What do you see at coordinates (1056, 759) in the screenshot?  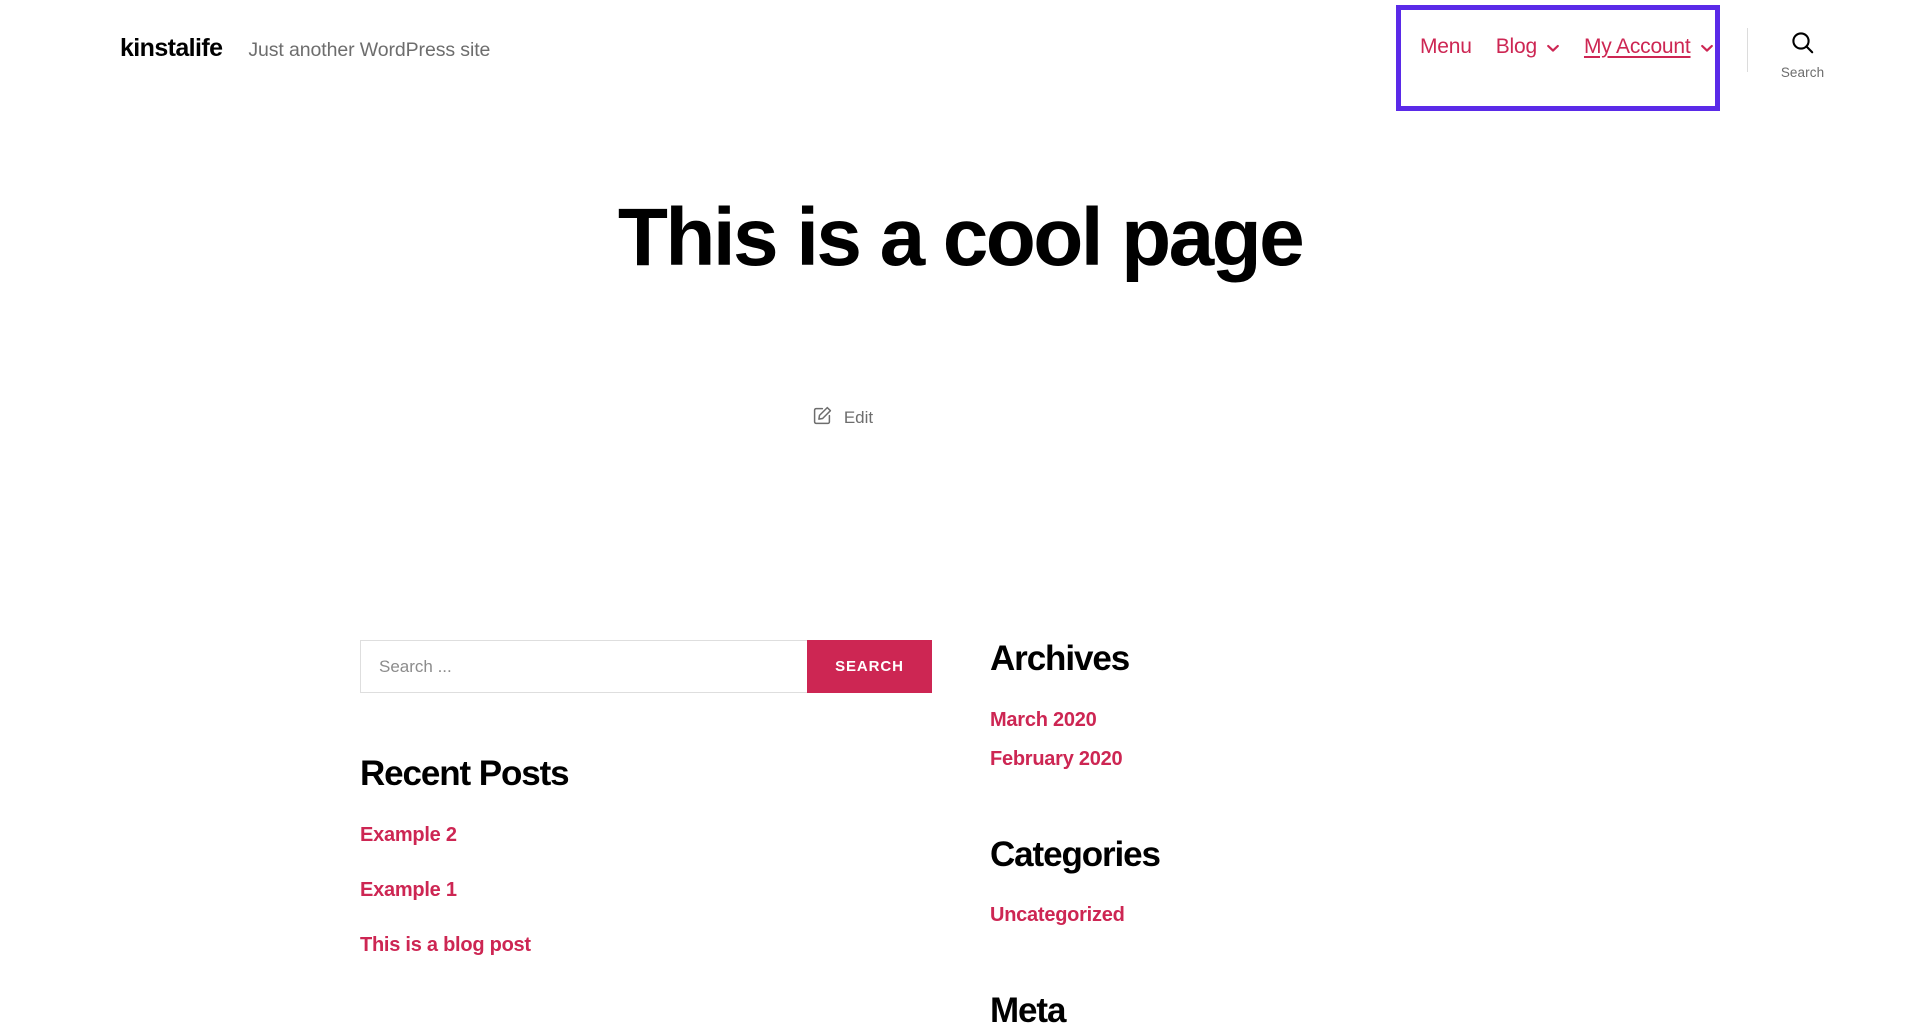 I see `archive-link: February 2020` at bounding box center [1056, 759].